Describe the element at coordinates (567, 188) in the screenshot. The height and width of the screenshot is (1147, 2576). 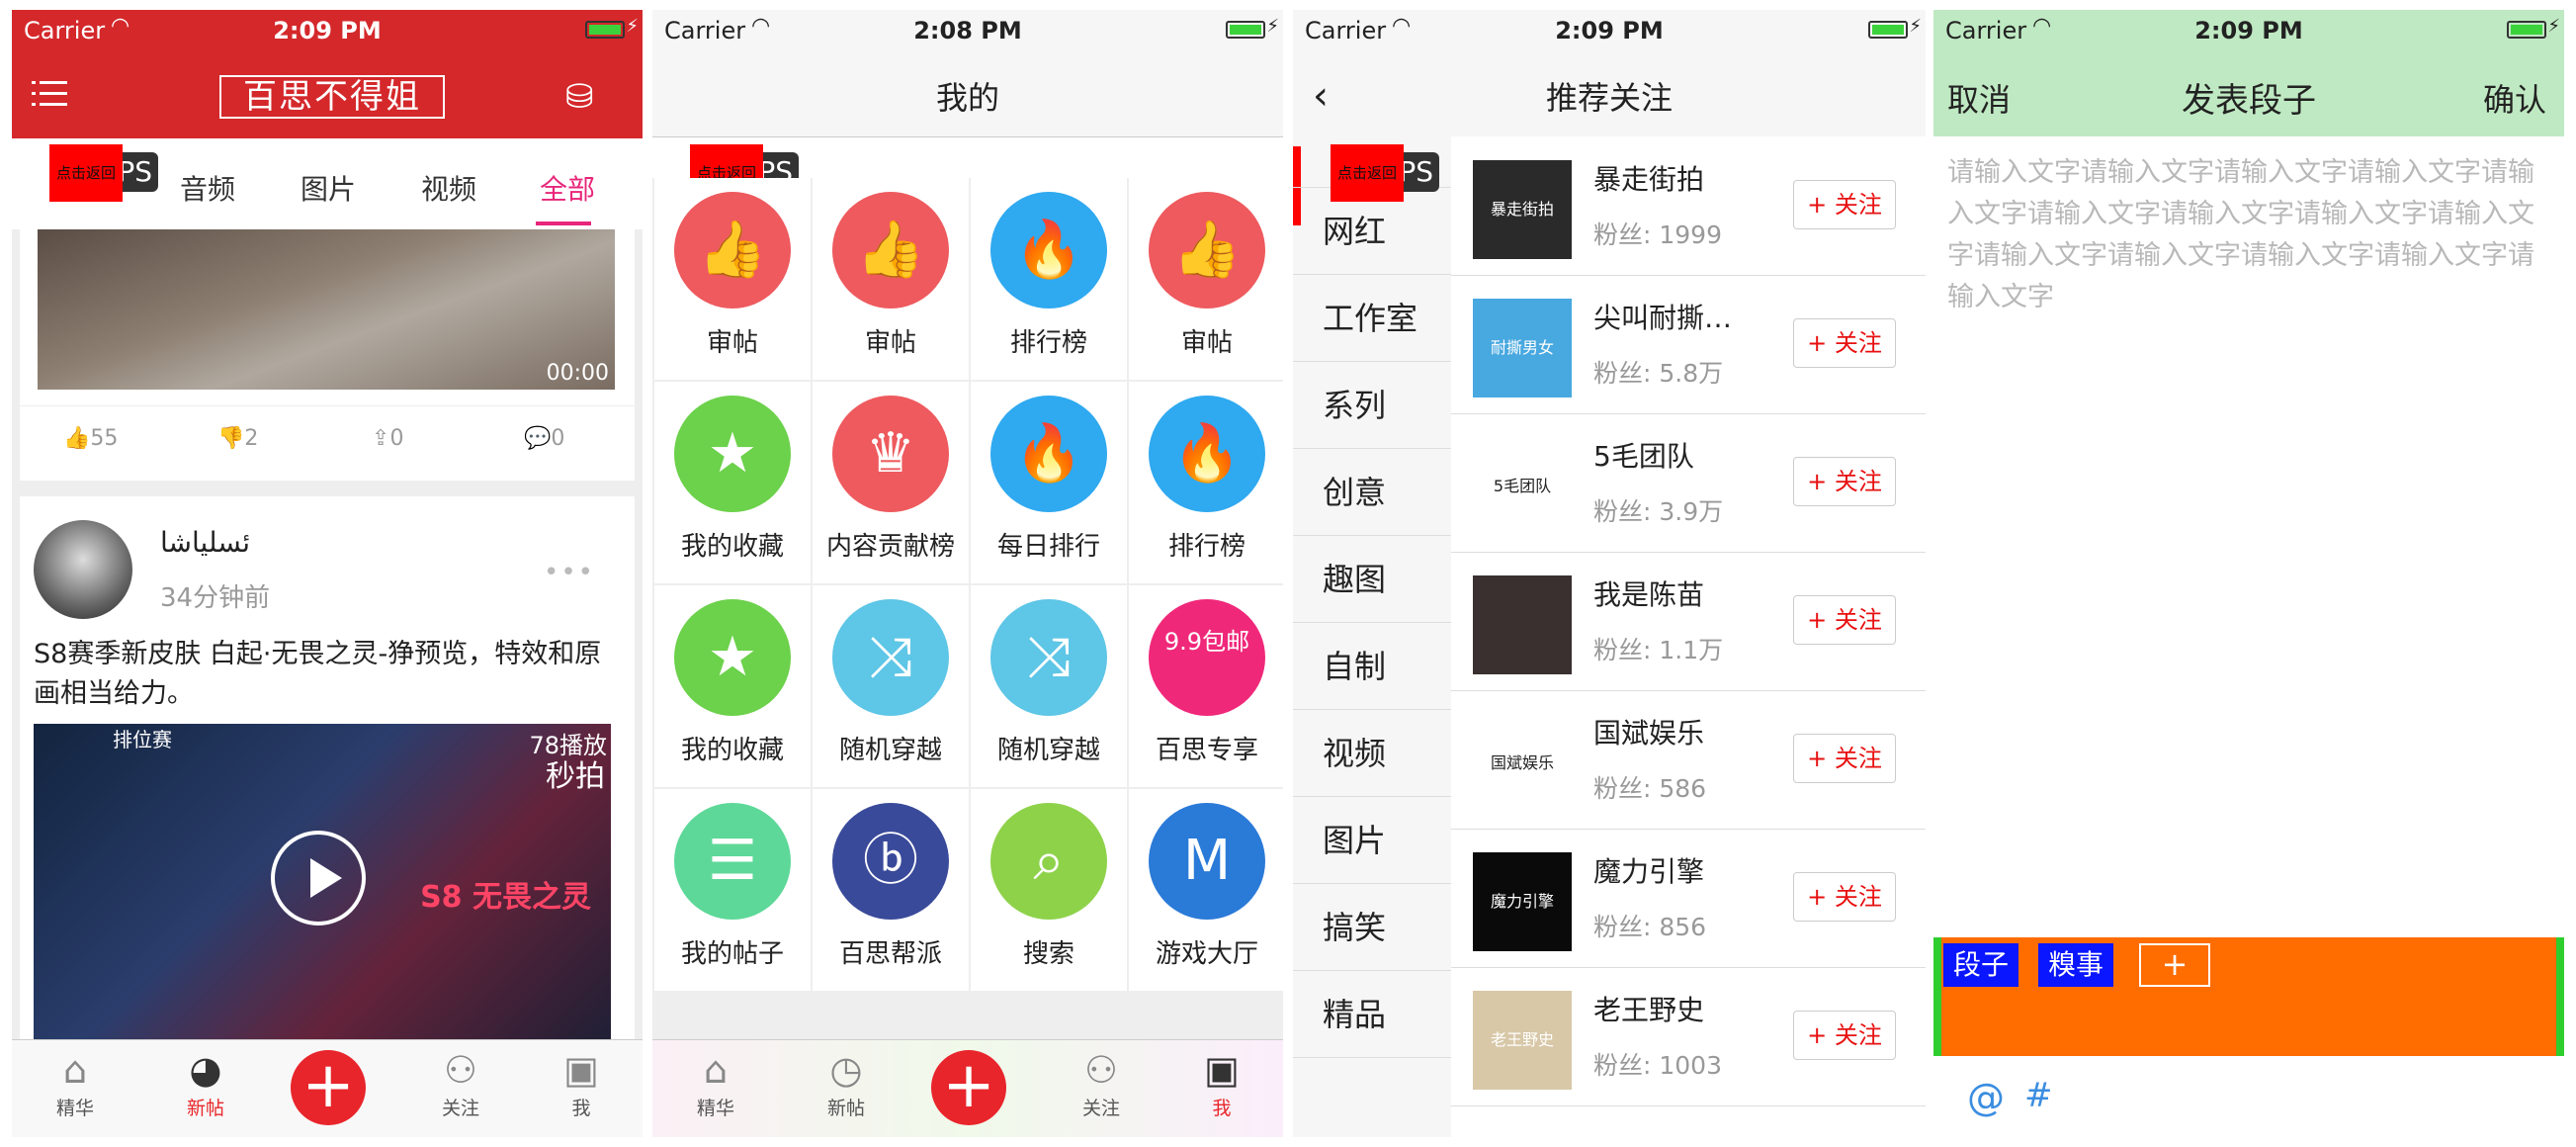
I see `tab-all: 全部` at that location.